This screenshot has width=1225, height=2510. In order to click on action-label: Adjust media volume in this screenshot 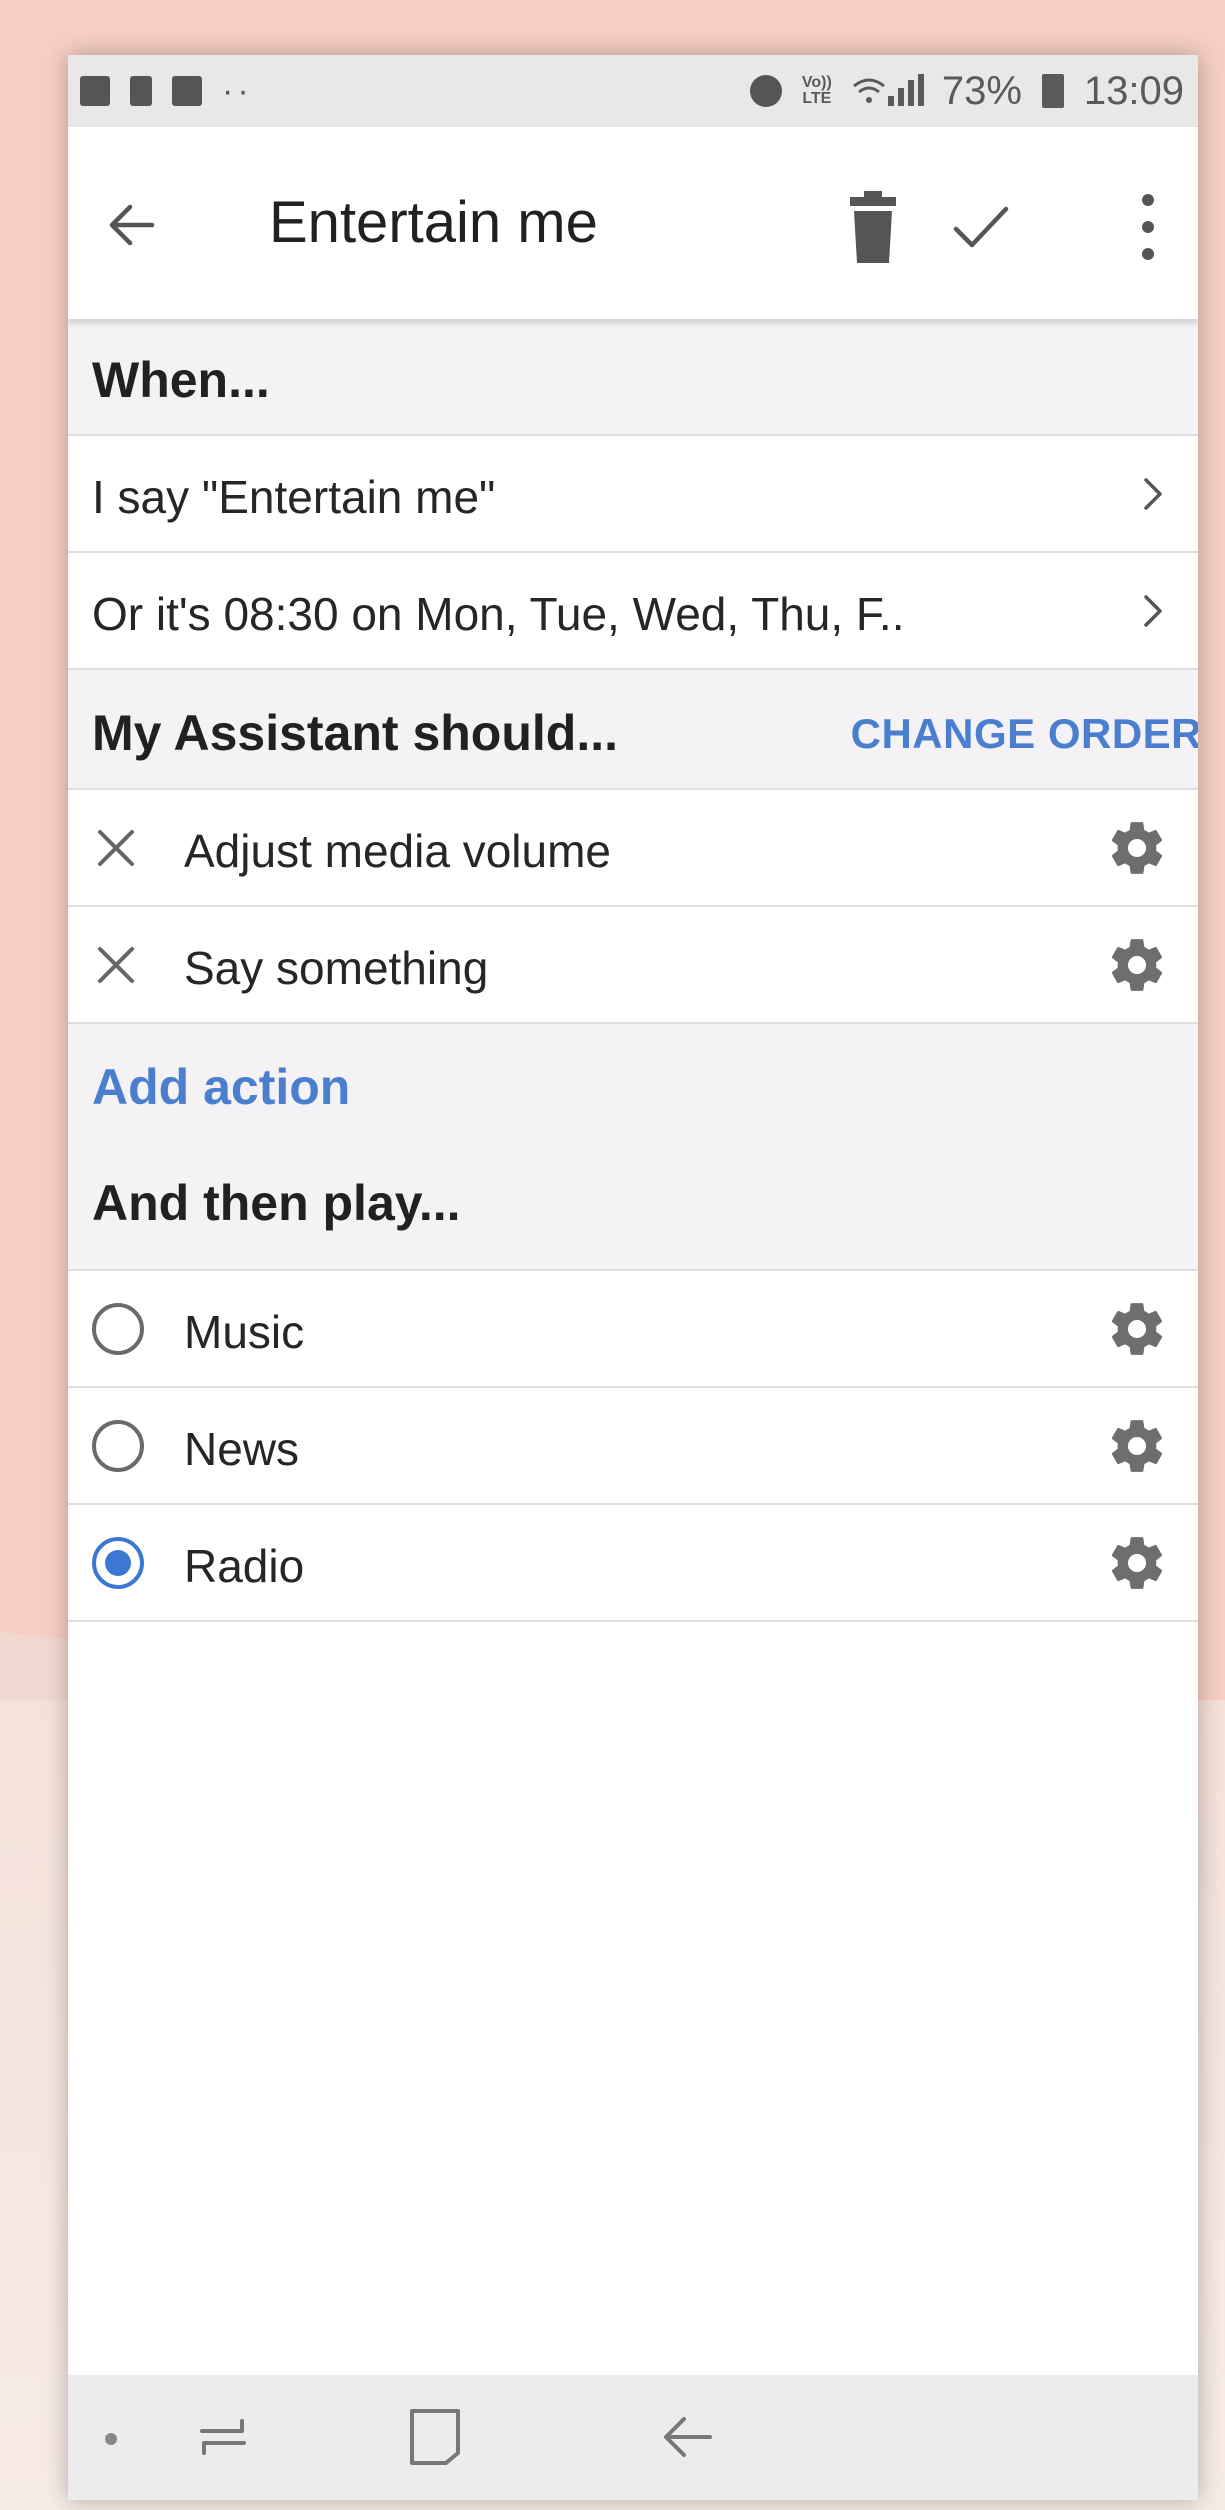, I will do `click(397, 851)`.